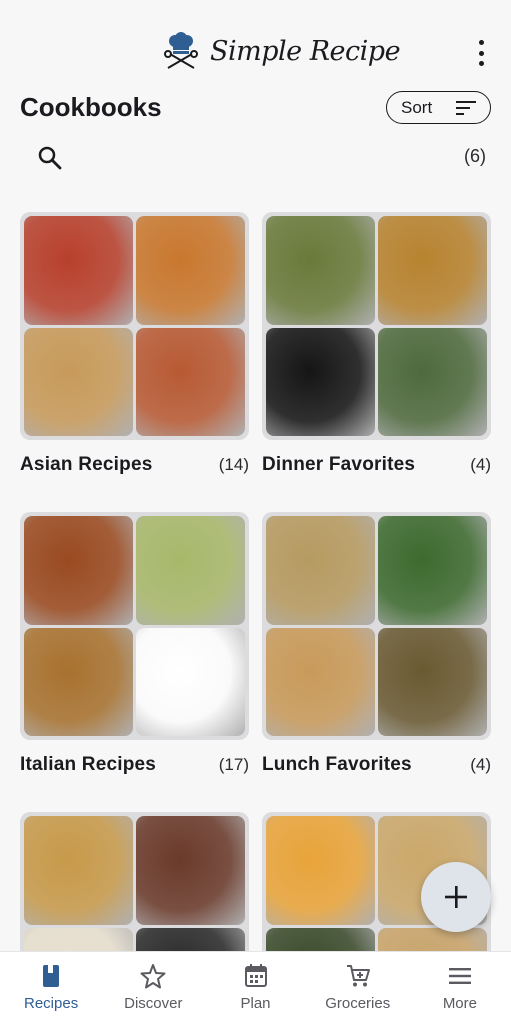 The width and height of the screenshot is (511, 1024). What do you see at coordinates (88, 764) in the screenshot?
I see `cookbook-name: Italian Recipes` at bounding box center [88, 764].